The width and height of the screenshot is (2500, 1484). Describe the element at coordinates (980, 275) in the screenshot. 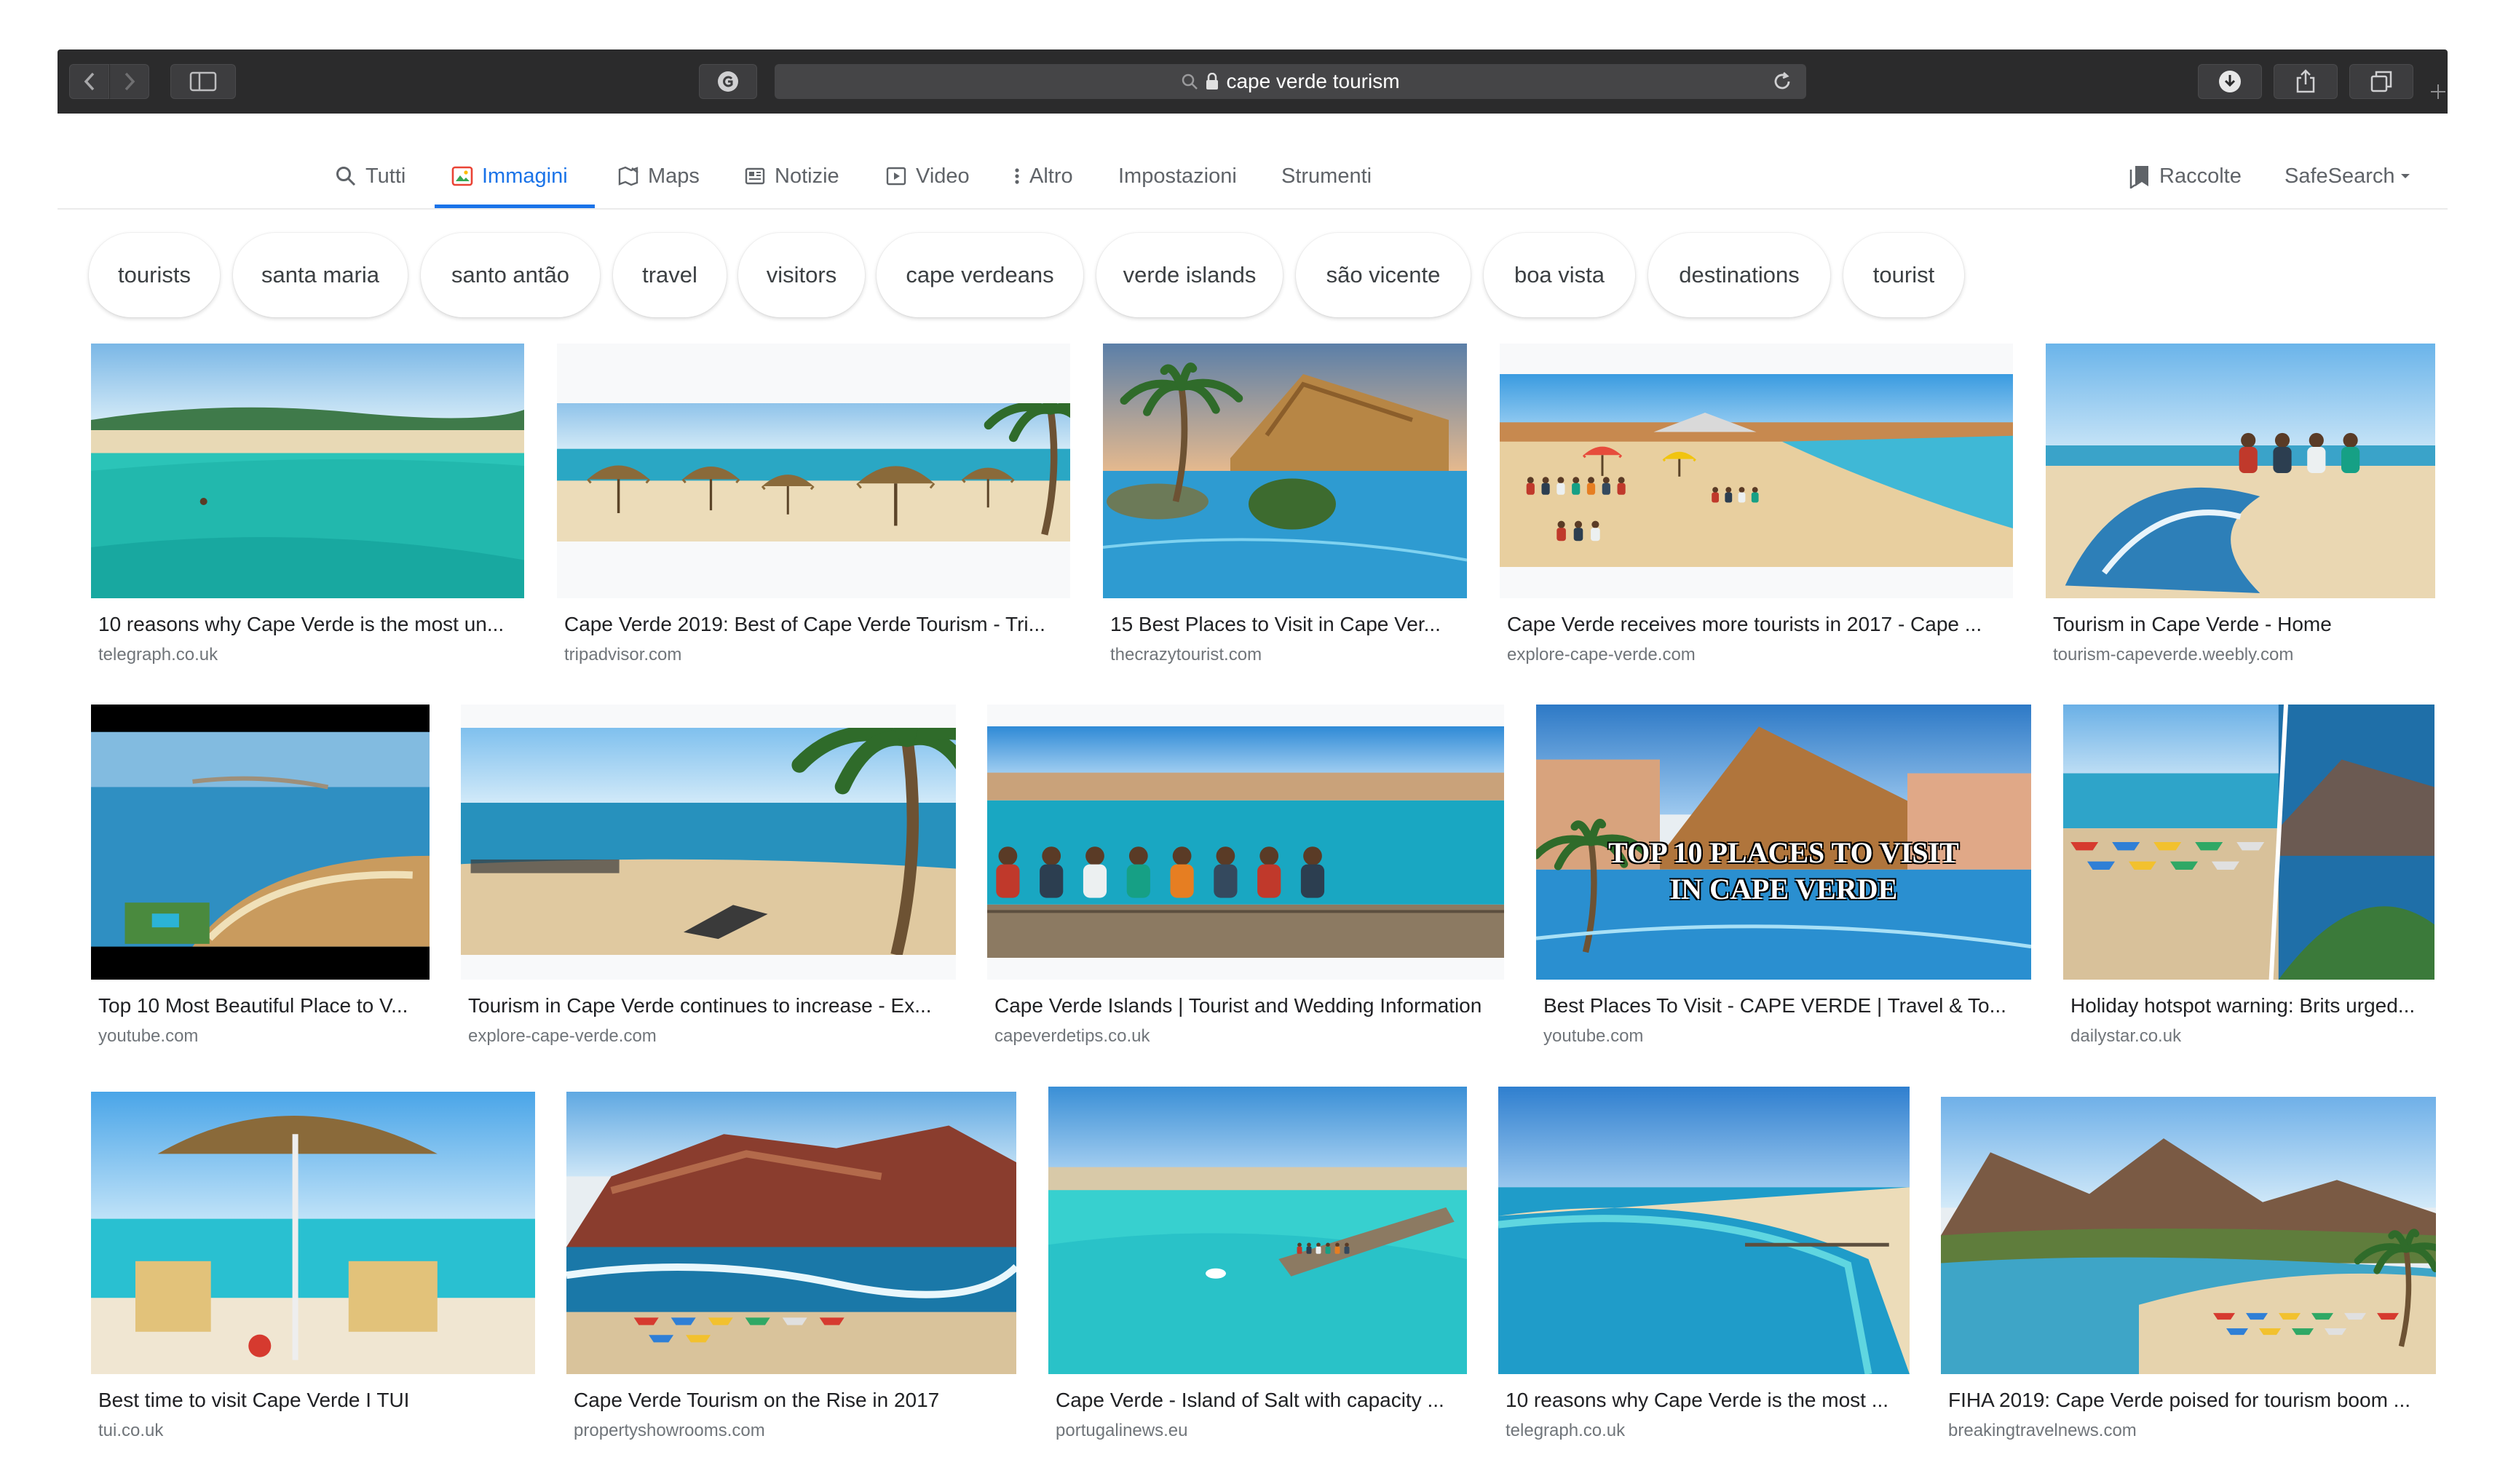

I see `chip: cape verdeans` at that location.